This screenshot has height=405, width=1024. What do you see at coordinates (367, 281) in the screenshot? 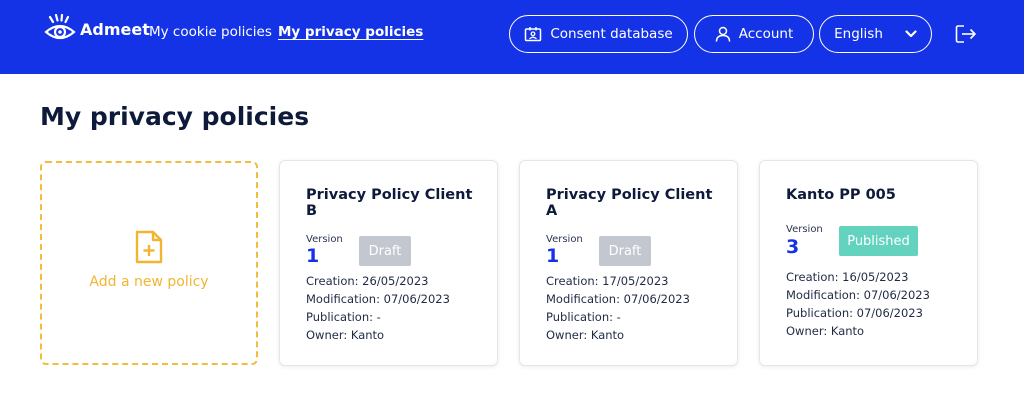
I see `creation-date: Creation: 26/05/2023` at bounding box center [367, 281].